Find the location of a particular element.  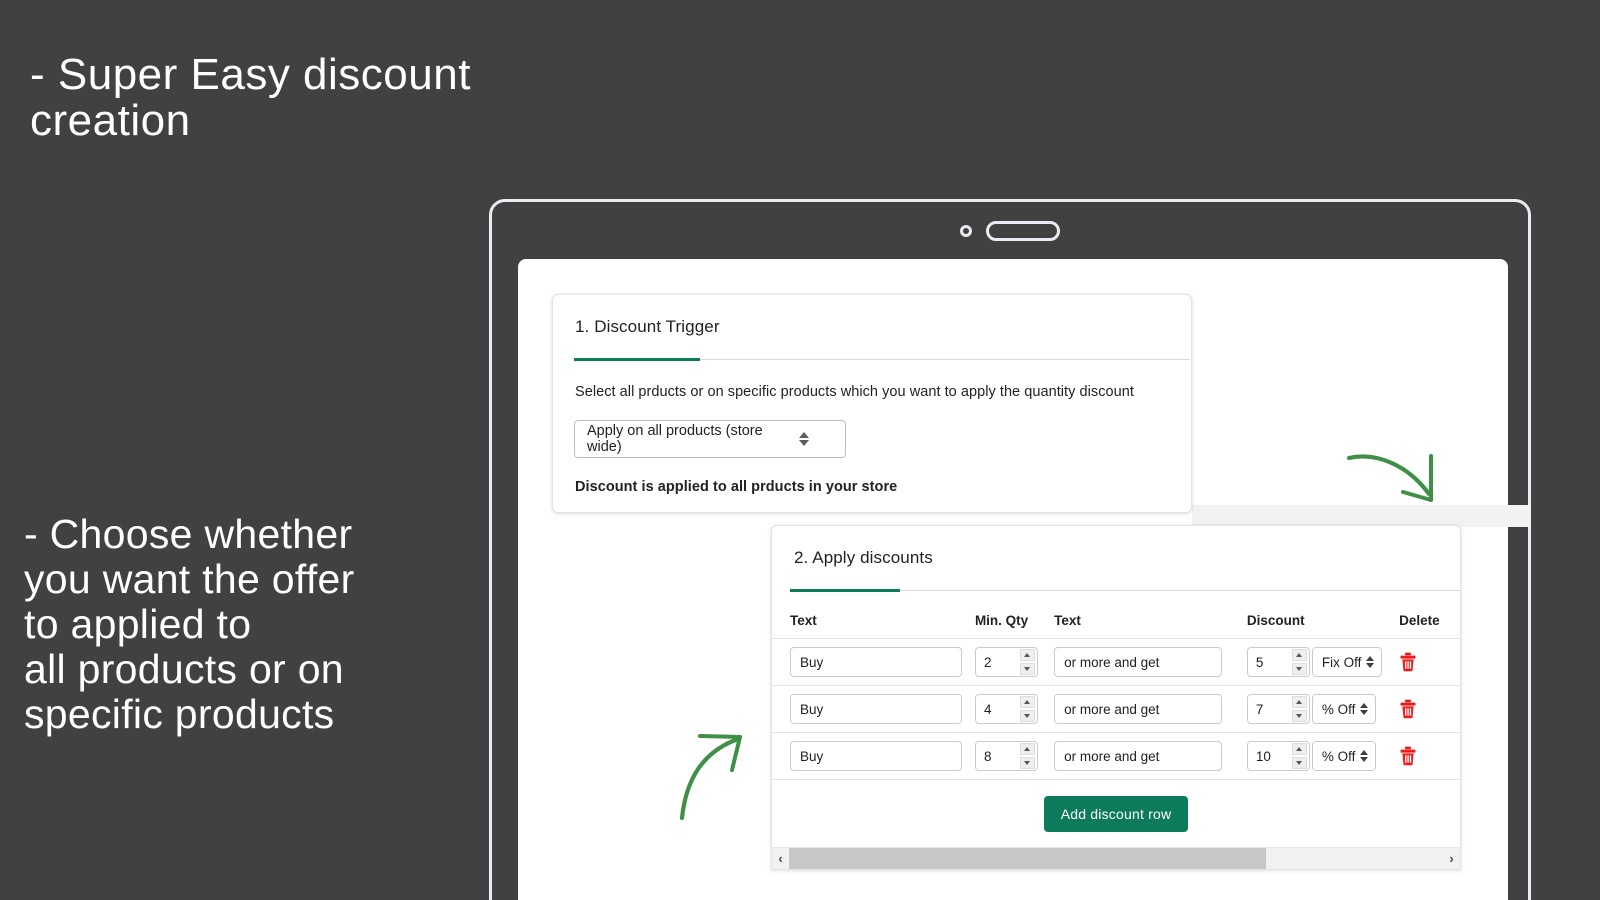

table-row: Buy 2 or more and get 5 Fix Off is located at coordinates (1116, 662).